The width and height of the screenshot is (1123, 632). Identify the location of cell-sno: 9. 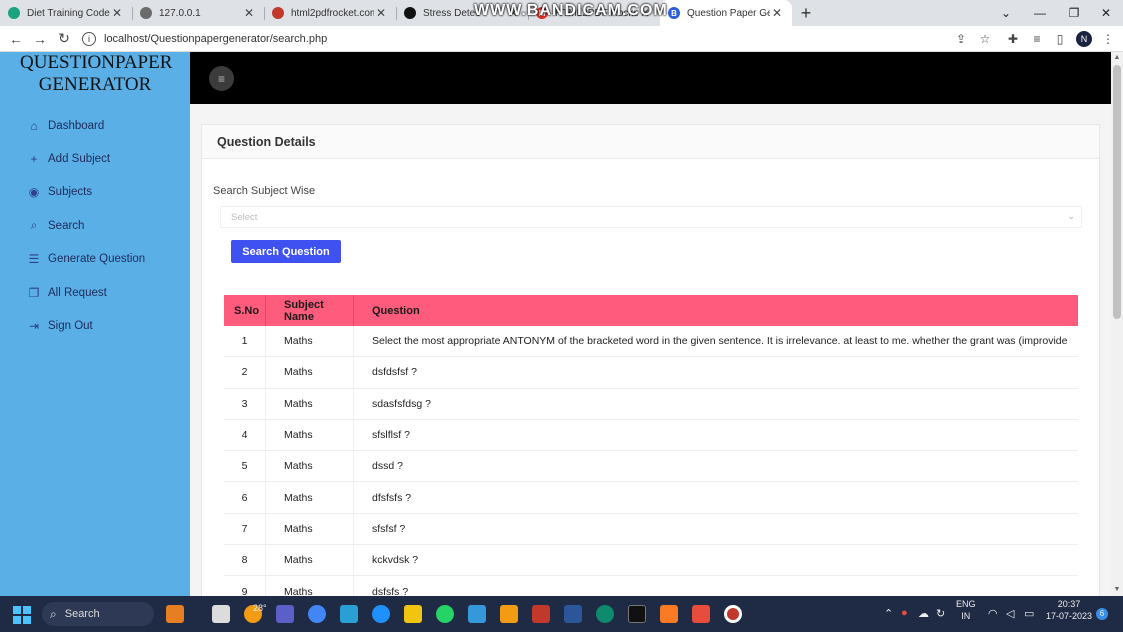
(245, 586).